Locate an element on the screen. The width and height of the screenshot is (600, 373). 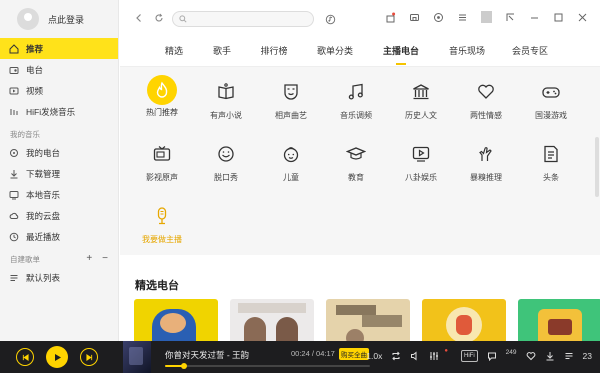
sidebar-item-label: 我的电台 is located at coordinates (43, 152).